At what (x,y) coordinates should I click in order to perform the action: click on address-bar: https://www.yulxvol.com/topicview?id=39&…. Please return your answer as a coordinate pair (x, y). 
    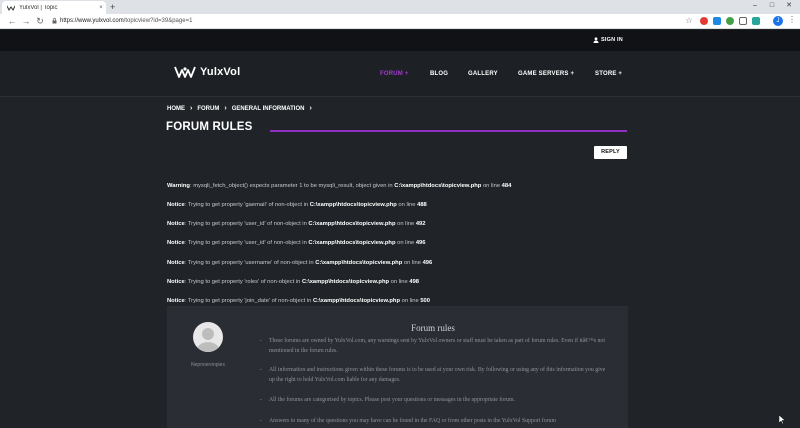
    Looking at the image, I should click on (126, 21).